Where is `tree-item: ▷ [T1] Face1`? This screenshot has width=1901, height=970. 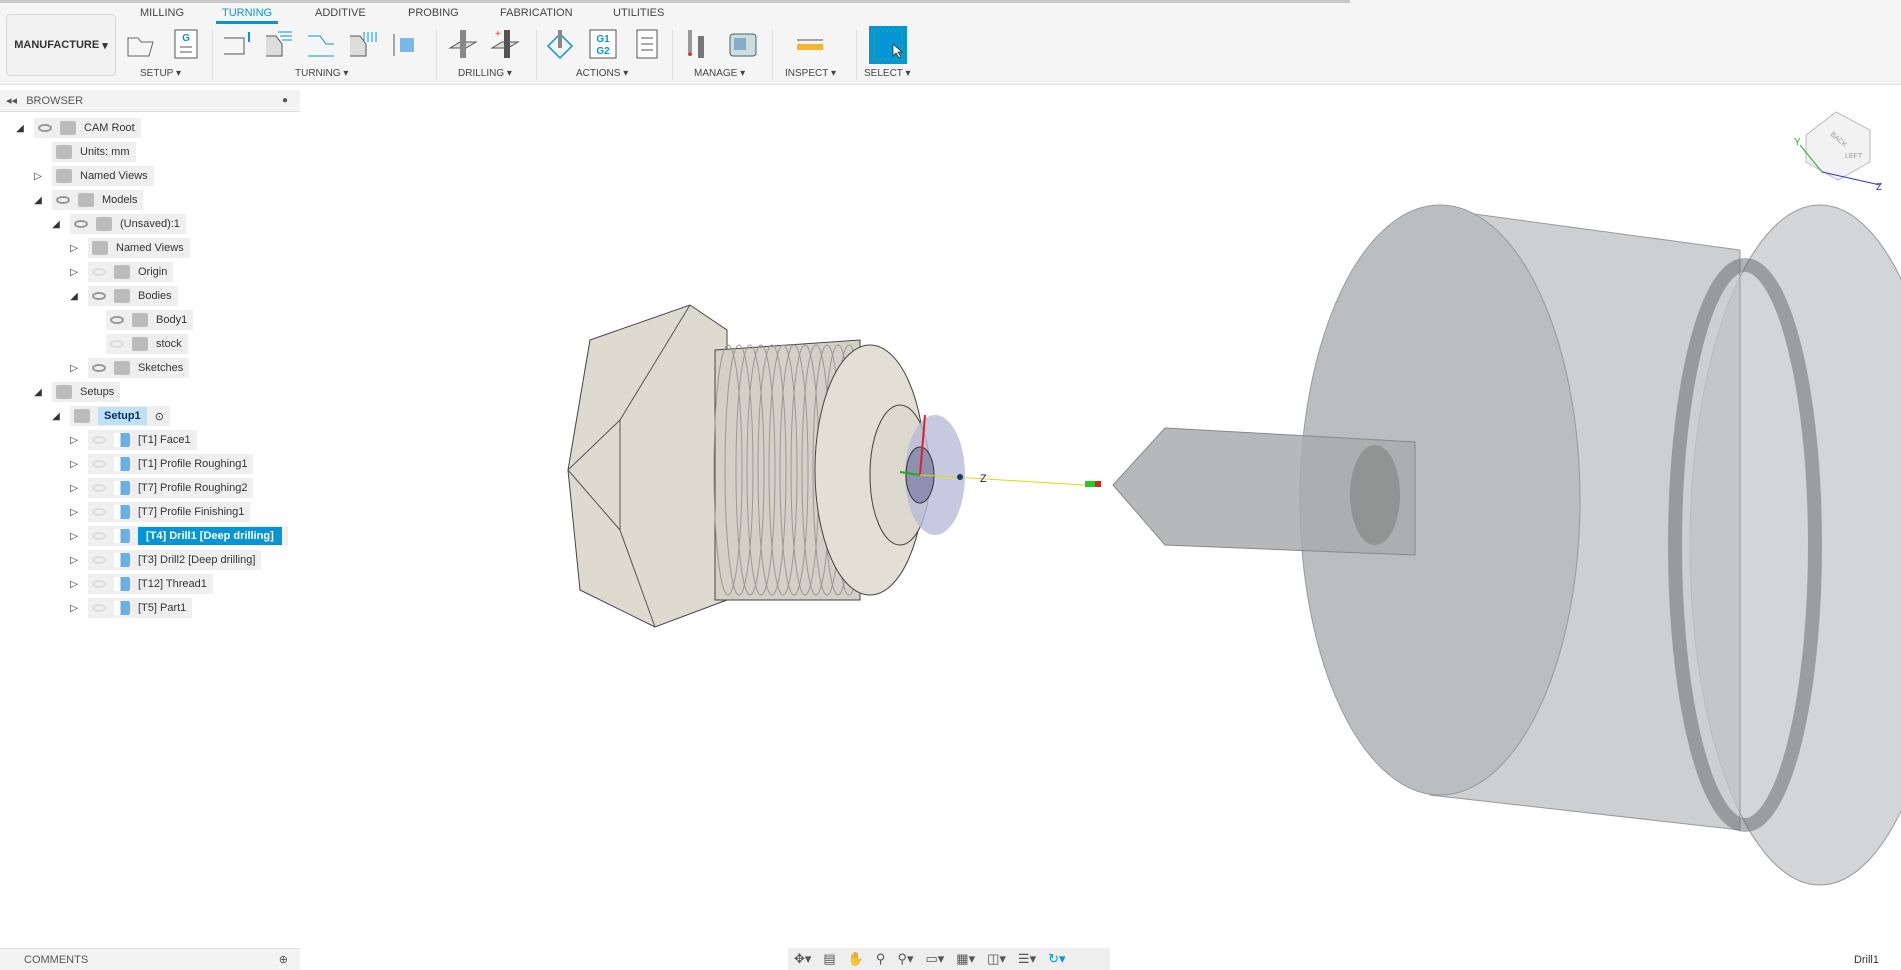 tree-item: ▷ [T1] Face1 is located at coordinates (132, 440).